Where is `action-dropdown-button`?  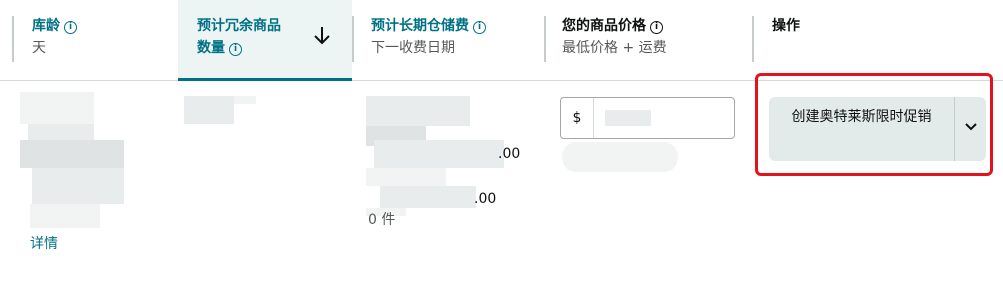 action-dropdown-button is located at coordinates (970, 129).